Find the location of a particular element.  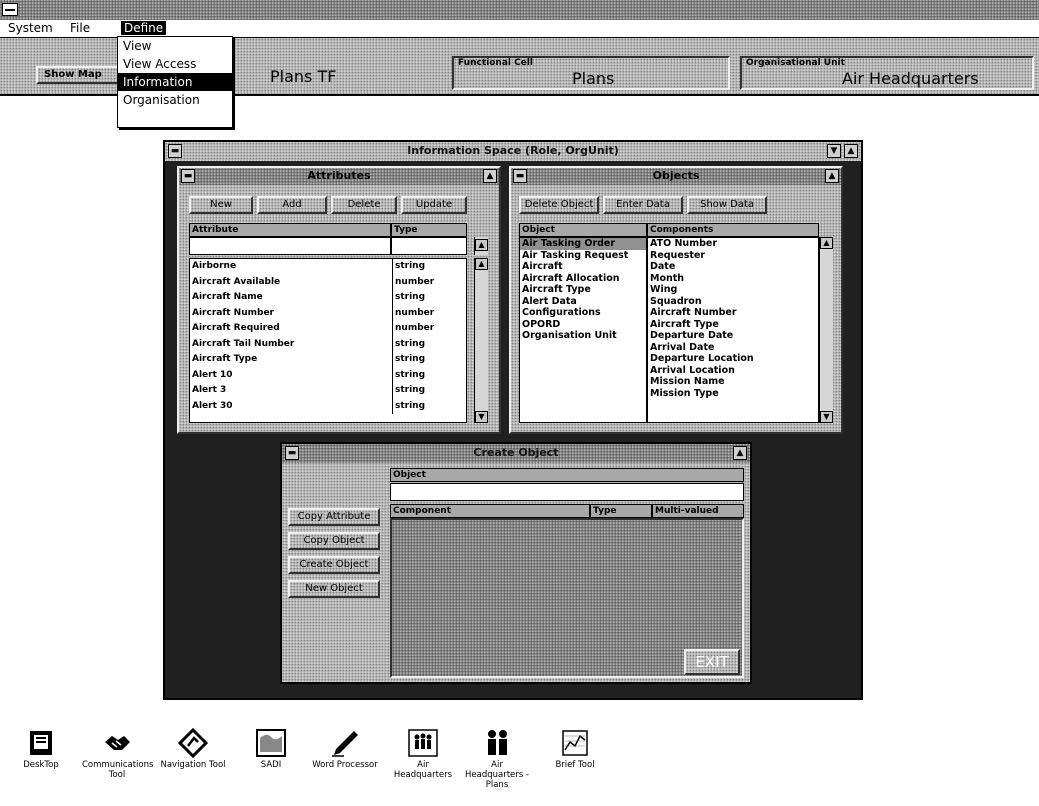

component-list-item: Wing is located at coordinates (733, 290).